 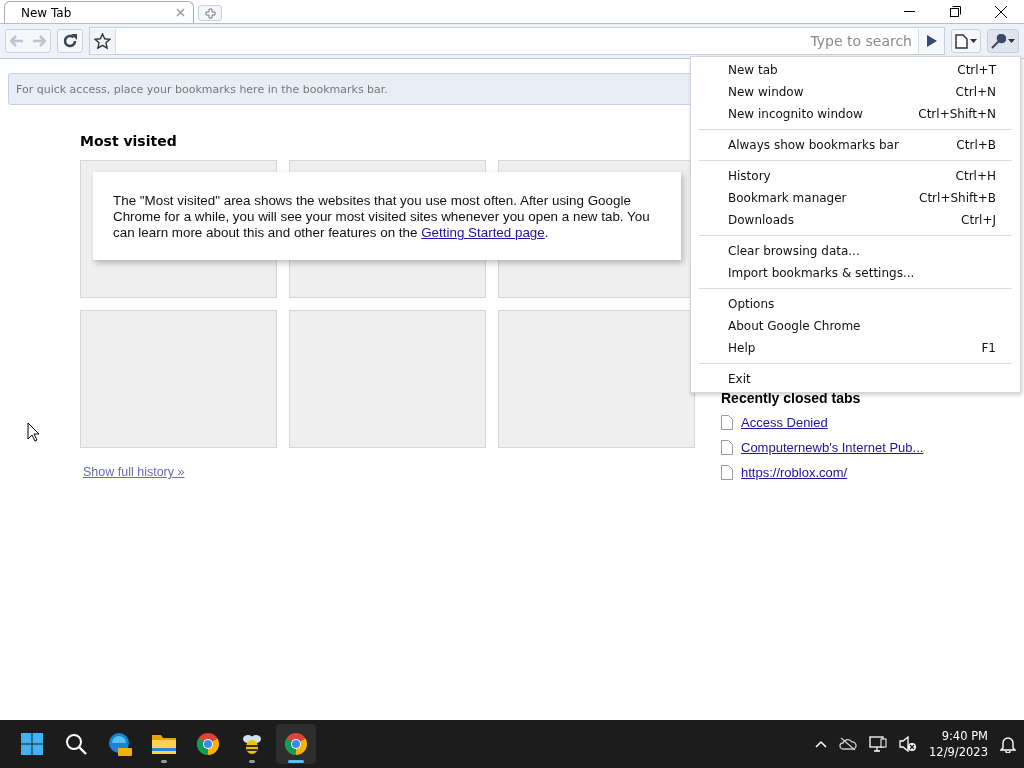 What do you see at coordinates (958, 744) in the screenshot?
I see `clock: 9:40 PM 12/9/2023` at bounding box center [958, 744].